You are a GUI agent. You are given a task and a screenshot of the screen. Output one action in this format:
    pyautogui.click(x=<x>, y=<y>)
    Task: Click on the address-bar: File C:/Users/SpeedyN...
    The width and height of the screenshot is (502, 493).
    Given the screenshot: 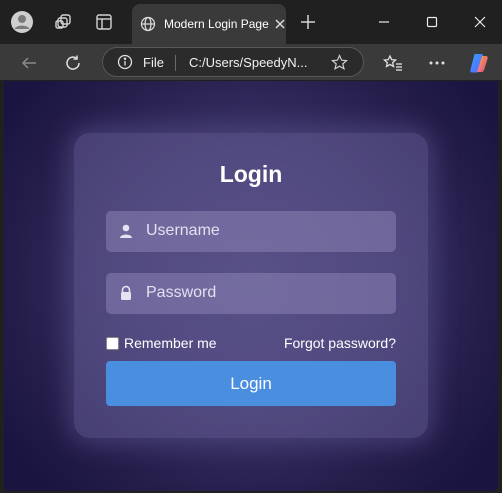 What is the action you would take?
    pyautogui.click(x=251, y=62)
    